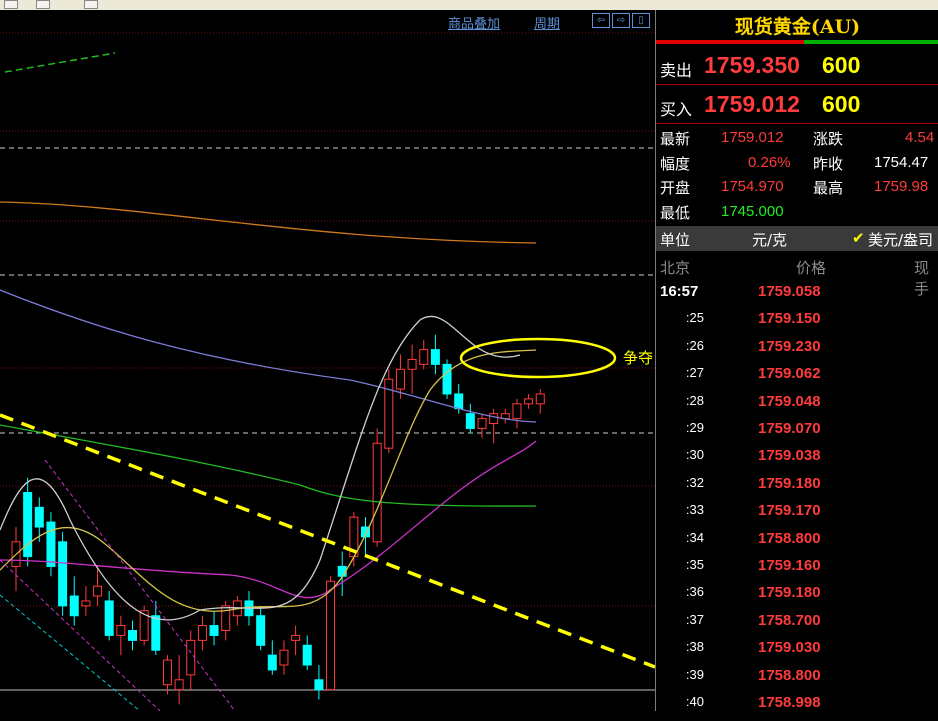 The height and width of the screenshot is (721, 938). What do you see at coordinates (638, 358) in the screenshot?
I see `chart-annotation: 争夺` at bounding box center [638, 358].